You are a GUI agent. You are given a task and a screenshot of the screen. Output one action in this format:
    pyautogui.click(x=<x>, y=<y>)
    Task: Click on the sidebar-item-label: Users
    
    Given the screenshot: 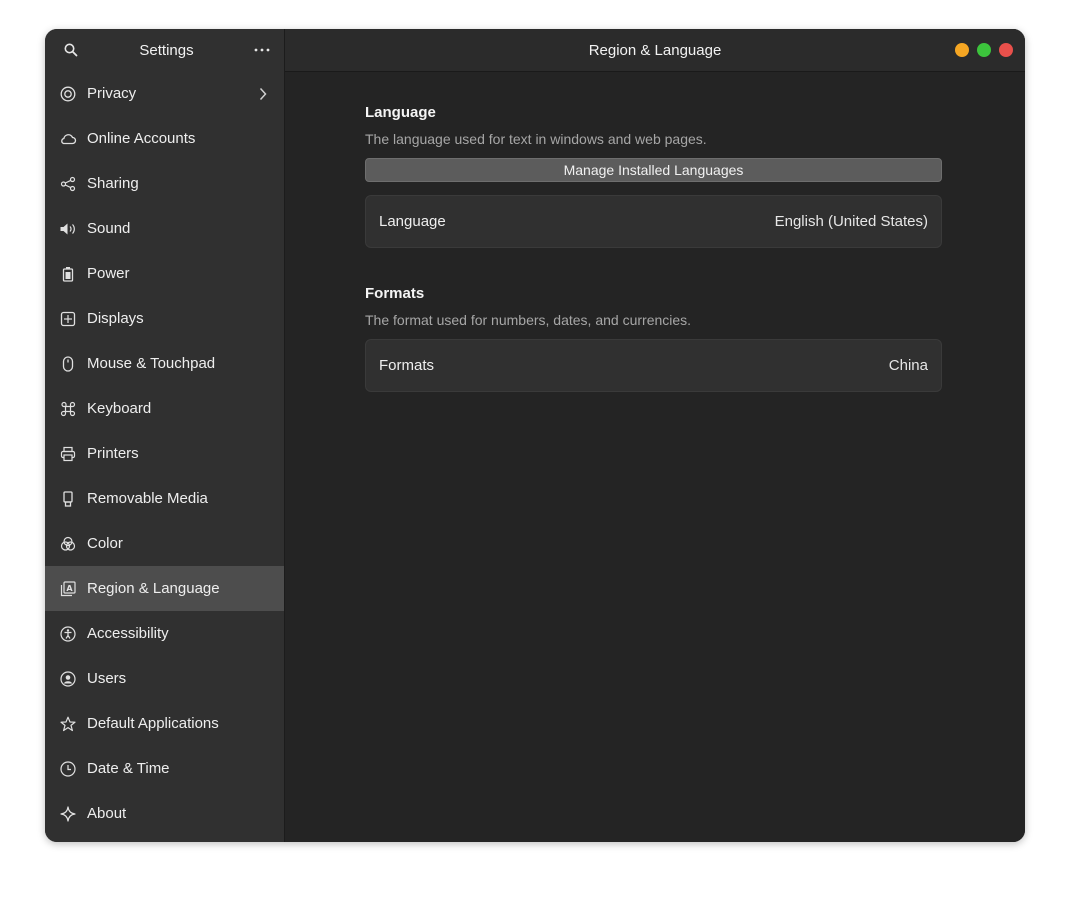 What is the action you would take?
    pyautogui.click(x=107, y=678)
    